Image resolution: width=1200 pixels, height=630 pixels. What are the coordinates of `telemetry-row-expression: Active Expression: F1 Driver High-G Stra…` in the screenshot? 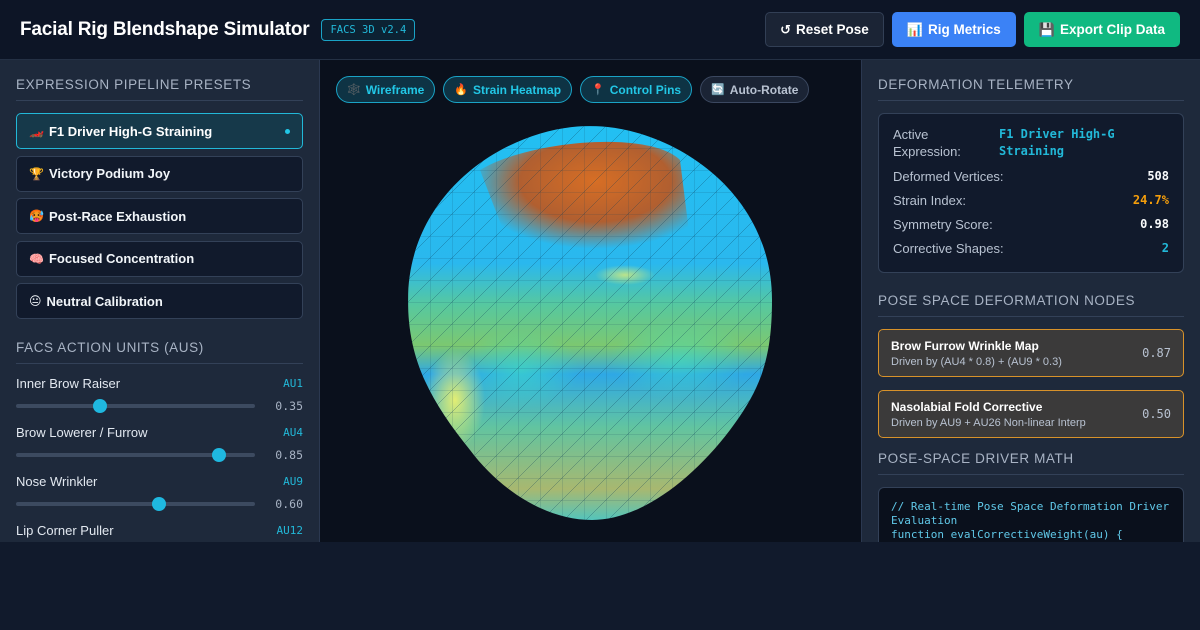 It's located at (1031, 143).